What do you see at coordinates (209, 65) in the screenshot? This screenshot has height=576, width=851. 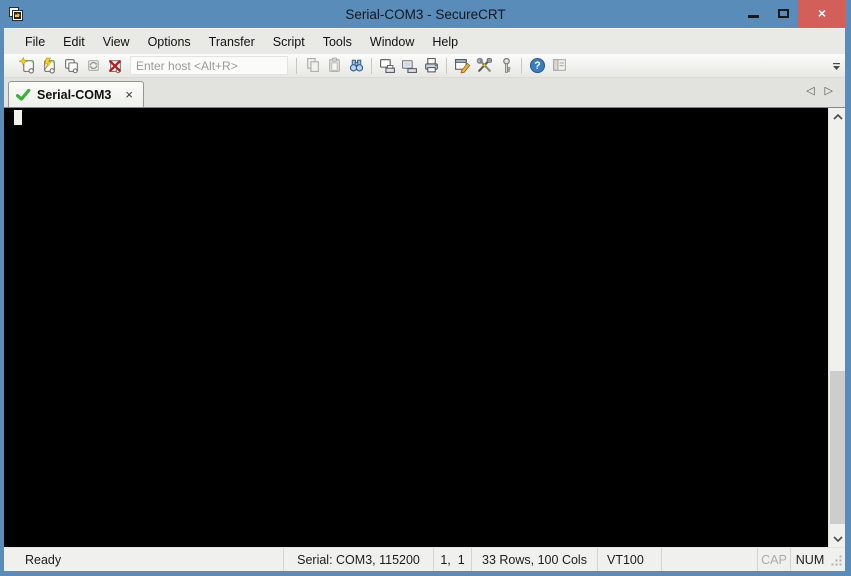 I see `host-input` at bounding box center [209, 65].